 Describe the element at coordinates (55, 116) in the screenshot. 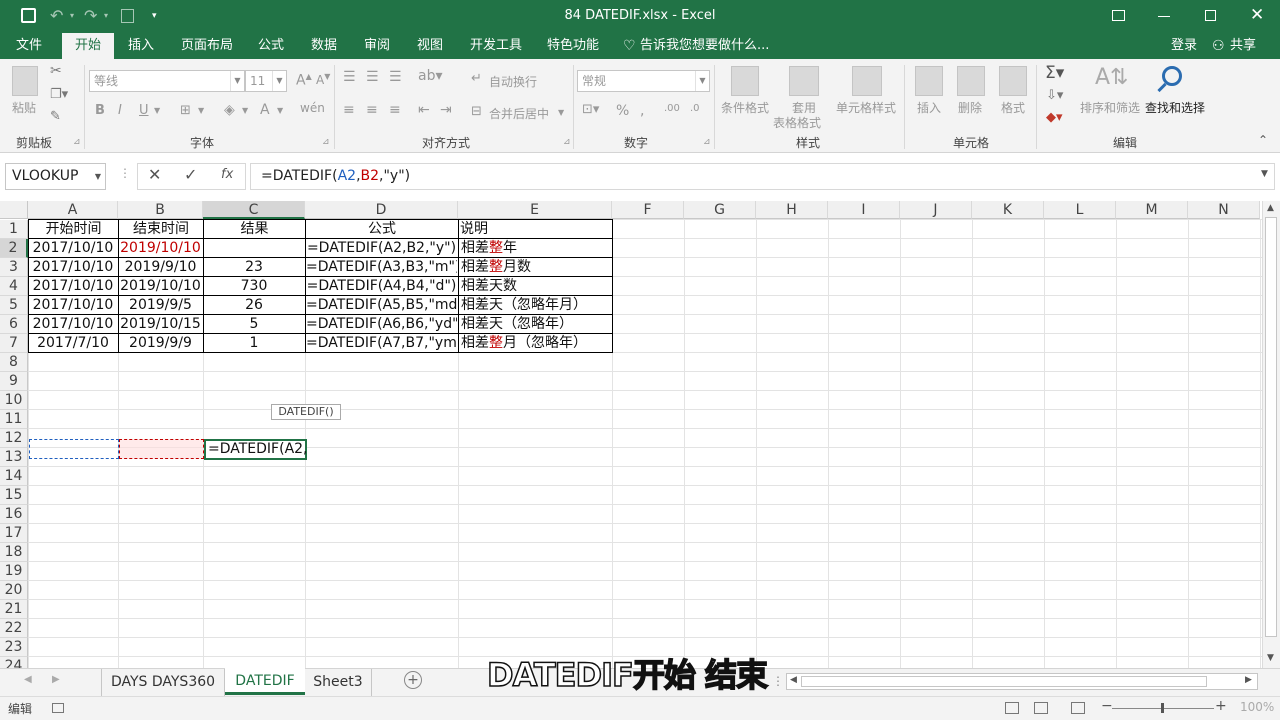

I see `format-painter-icon: ✎` at that location.